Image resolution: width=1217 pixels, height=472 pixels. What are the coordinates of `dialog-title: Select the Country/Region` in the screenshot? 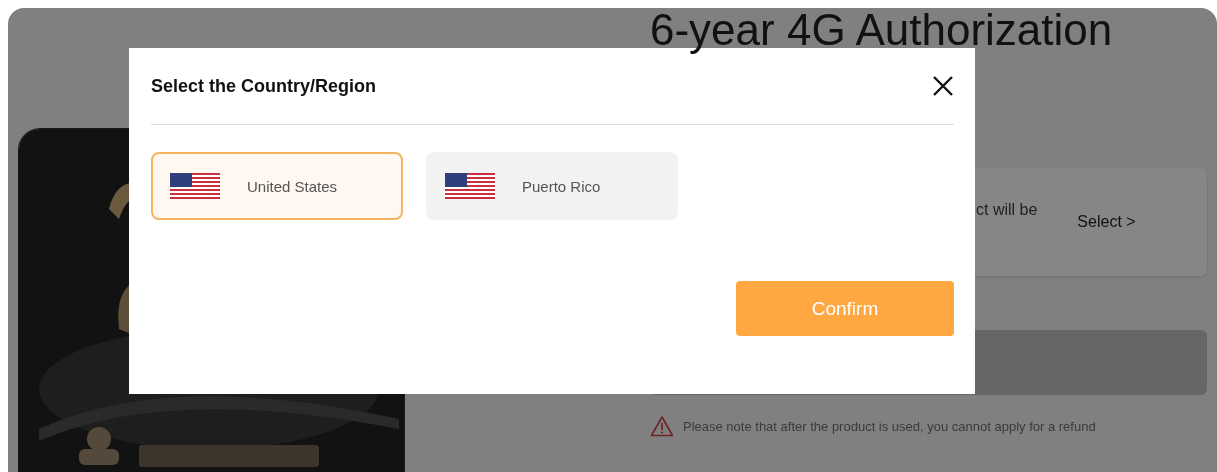 It's located at (264, 86).